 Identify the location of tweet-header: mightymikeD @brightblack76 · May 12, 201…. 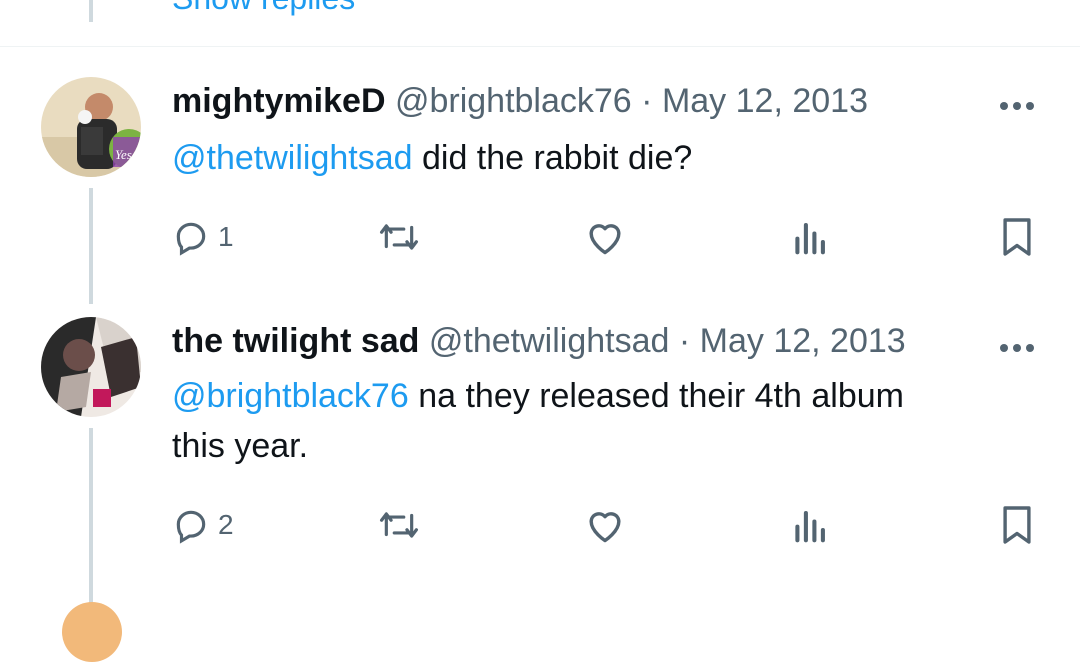
(520, 101).